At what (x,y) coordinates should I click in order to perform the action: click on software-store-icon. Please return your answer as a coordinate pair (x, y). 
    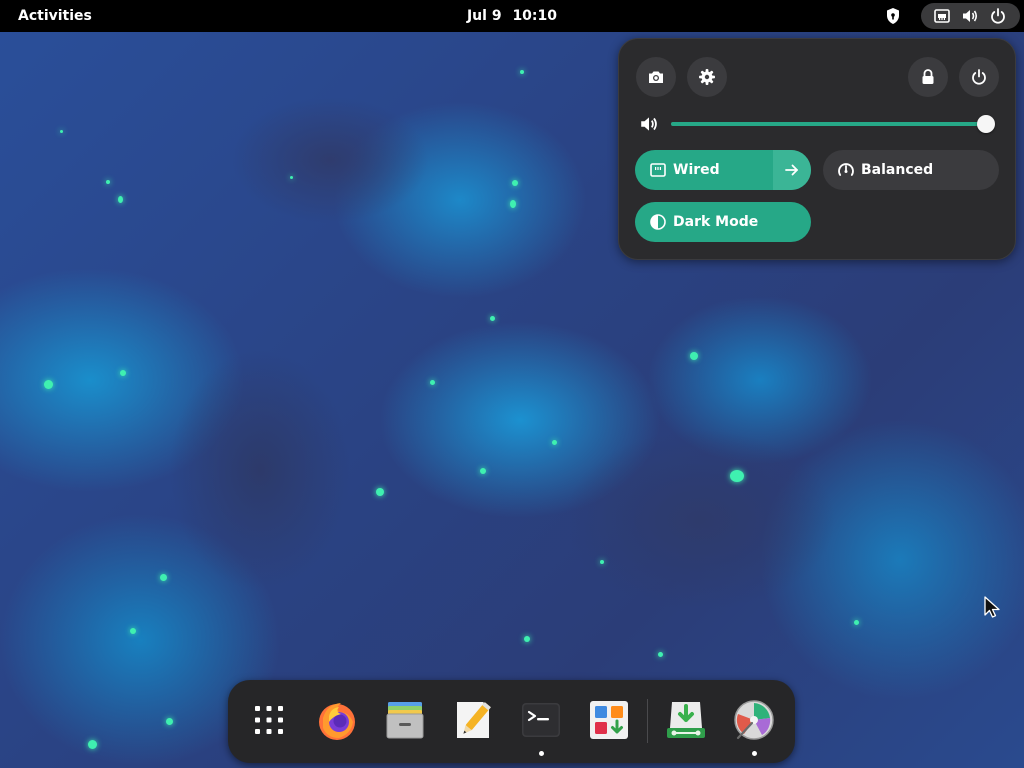
    Looking at the image, I should click on (609, 720).